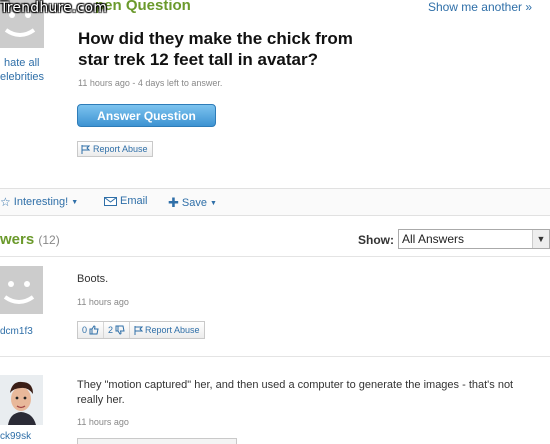 The width and height of the screenshot is (550, 444). I want to click on asker-name: hate all elebrities, so click(22, 70).